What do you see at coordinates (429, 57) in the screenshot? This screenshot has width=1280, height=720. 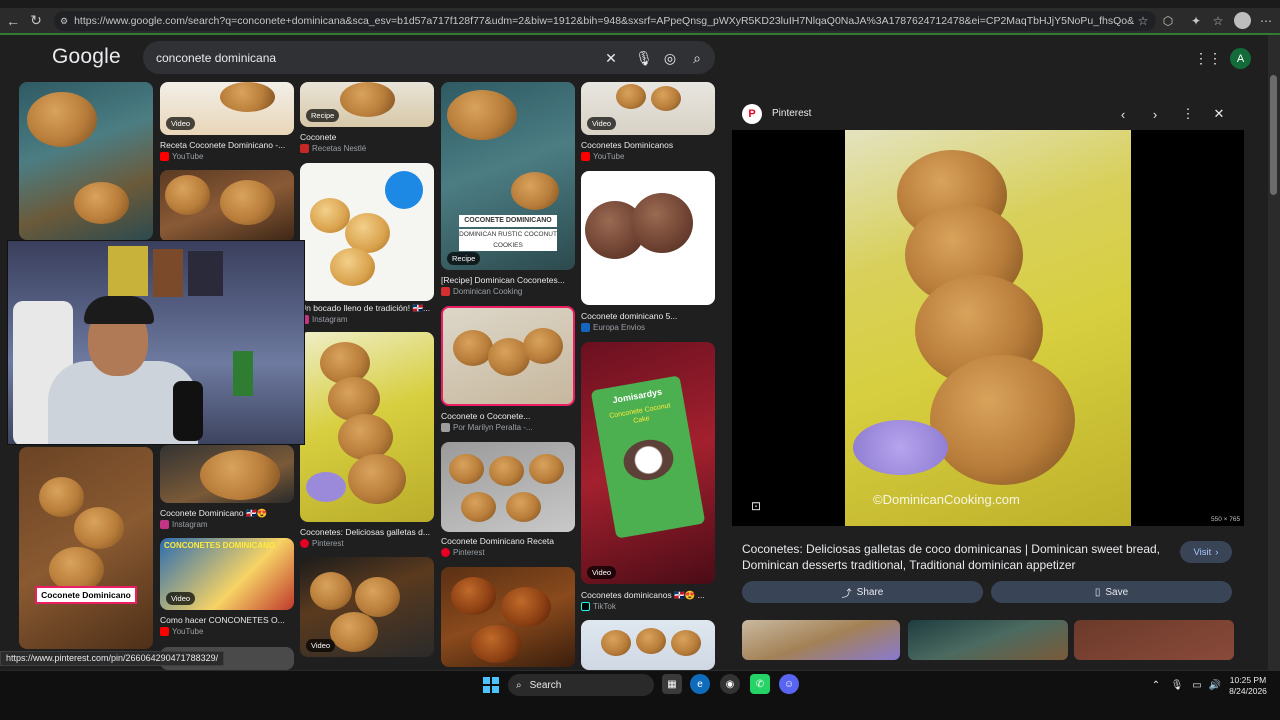 I see `search-box: conconete dominicana ✕ 🎙 ◎ ⌕` at bounding box center [429, 57].